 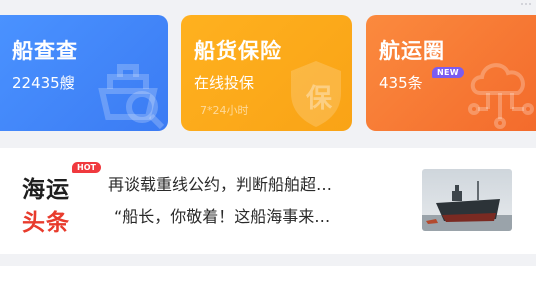 I want to click on headlines-logo: 海运 头条 HOT, so click(x=62, y=200).